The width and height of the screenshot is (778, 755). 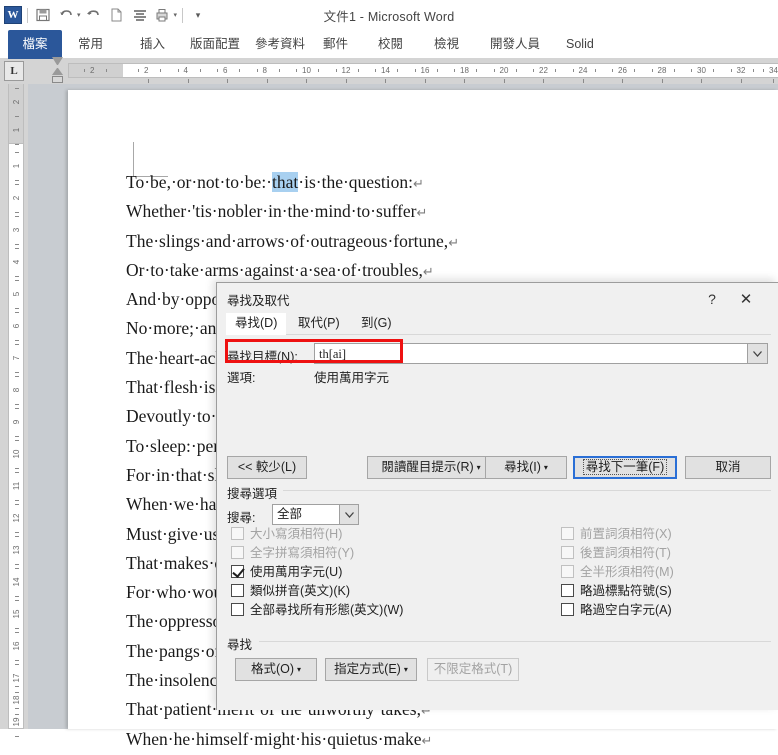 I want to click on close-icon: ✕, so click(x=746, y=299).